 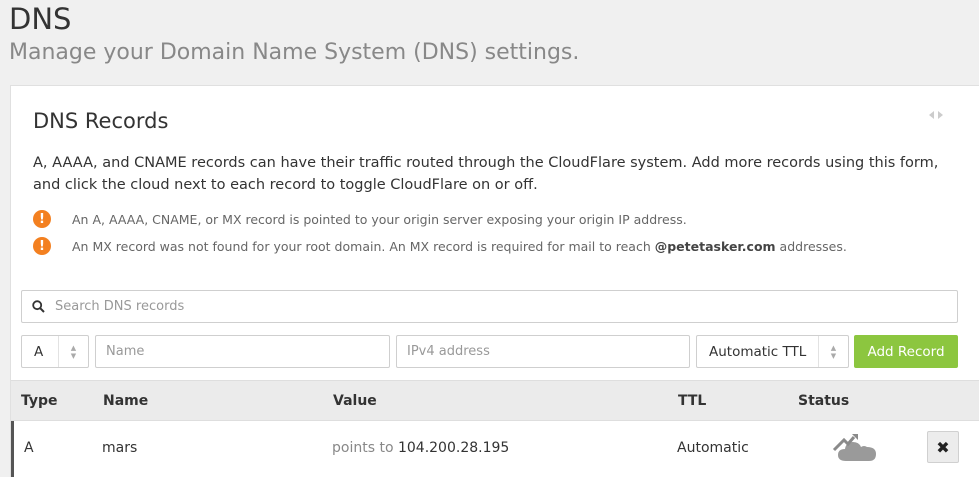 What do you see at coordinates (856, 448) in the screenshot?
I see `cloud-icon` at bounding box center [856, 448].